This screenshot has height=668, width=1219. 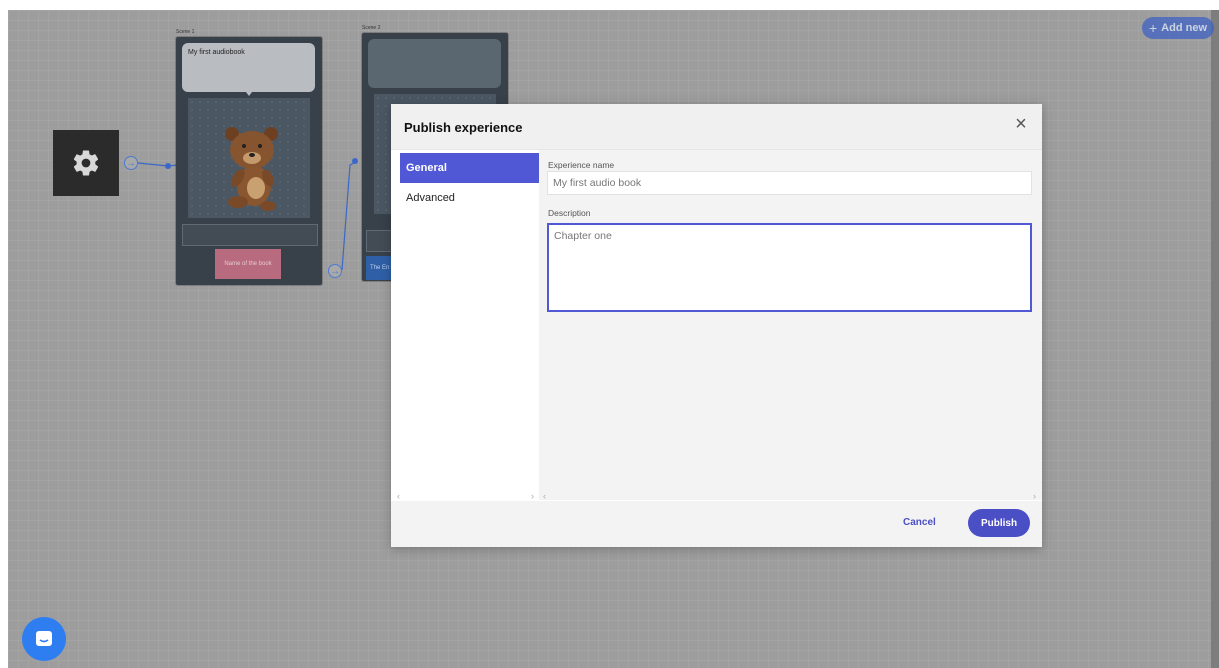 What do you see at coordinates (1021, 124) in the screenshot?
I see `close-icon: ×` at bounding box center [1021, 124].